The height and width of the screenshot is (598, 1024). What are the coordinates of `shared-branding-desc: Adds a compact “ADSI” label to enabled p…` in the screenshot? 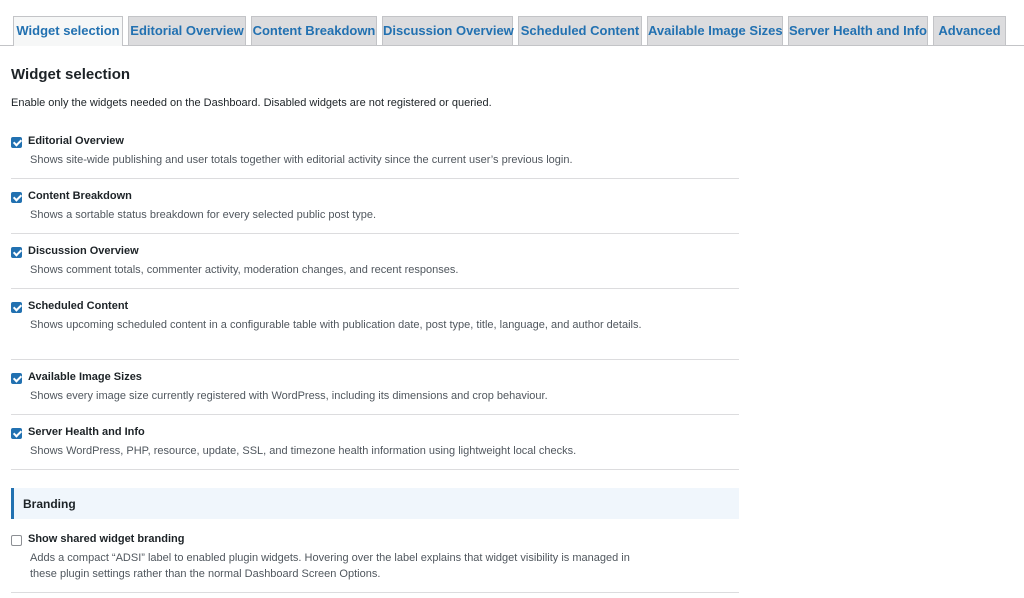 It's located at (330, 566).